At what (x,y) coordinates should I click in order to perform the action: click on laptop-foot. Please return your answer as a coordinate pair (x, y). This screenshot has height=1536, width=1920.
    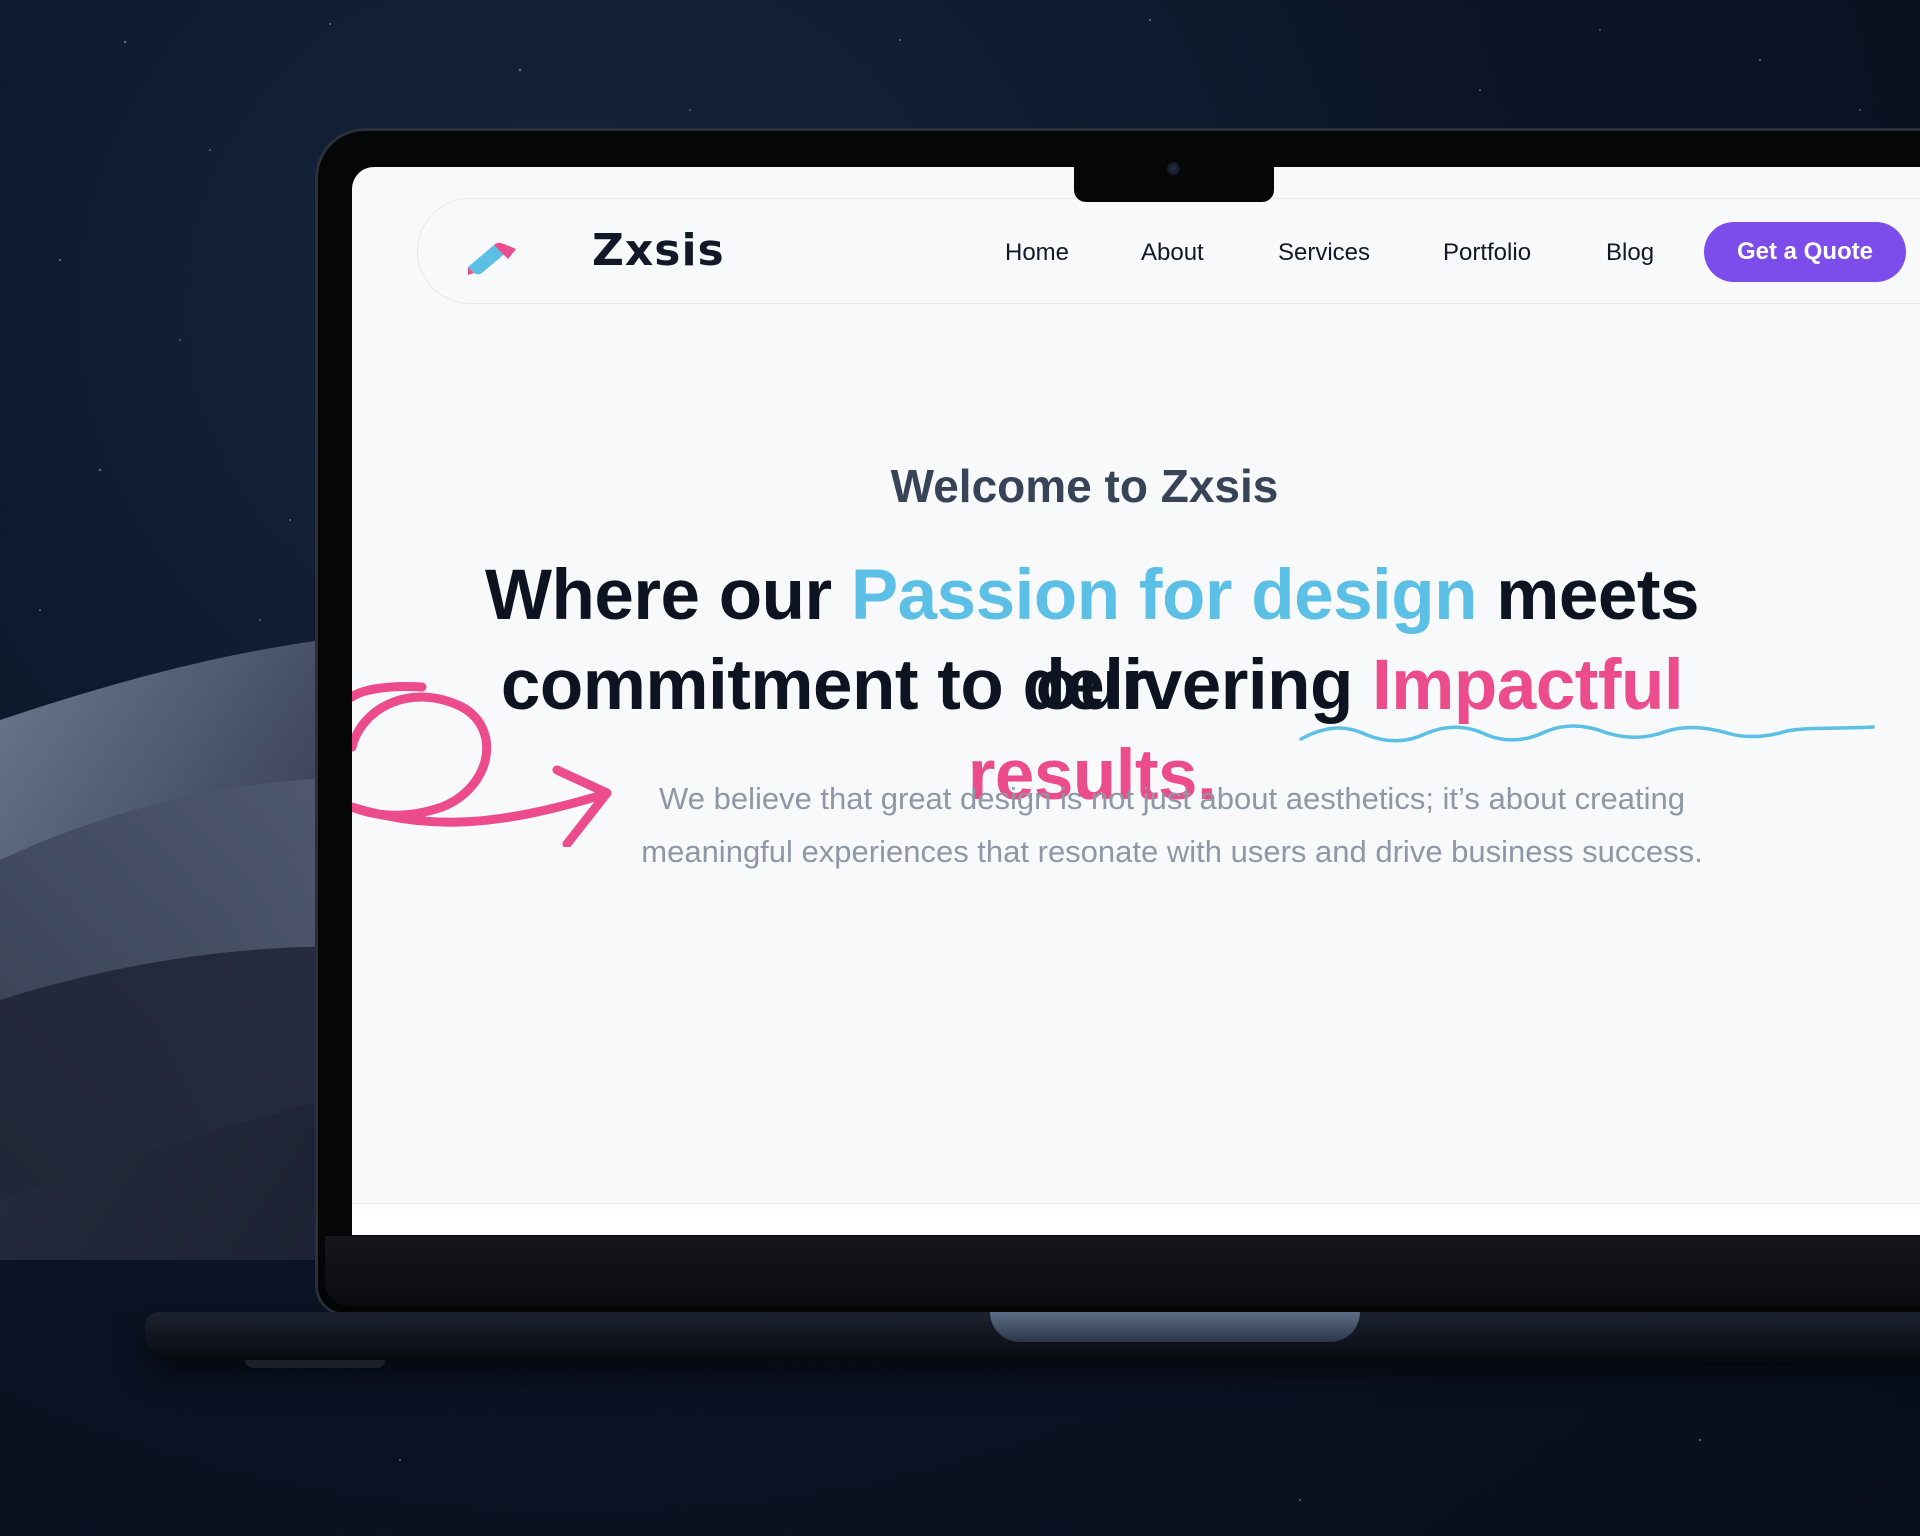
    Looking at the image, I should click on (315, 1364).